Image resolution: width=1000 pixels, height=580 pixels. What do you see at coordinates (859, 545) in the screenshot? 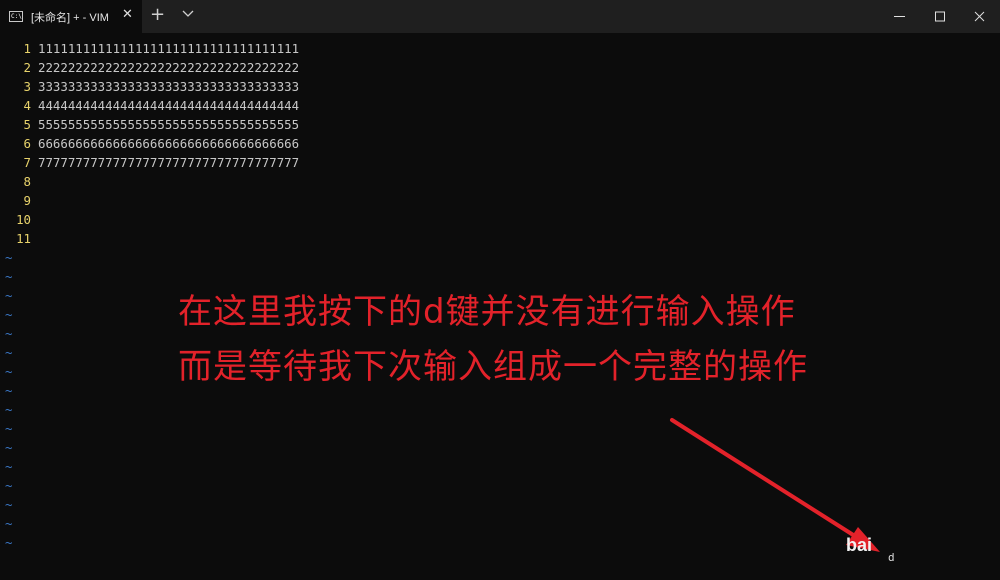
I see `watermark-logo: bai` at bounding box center [859, 545].